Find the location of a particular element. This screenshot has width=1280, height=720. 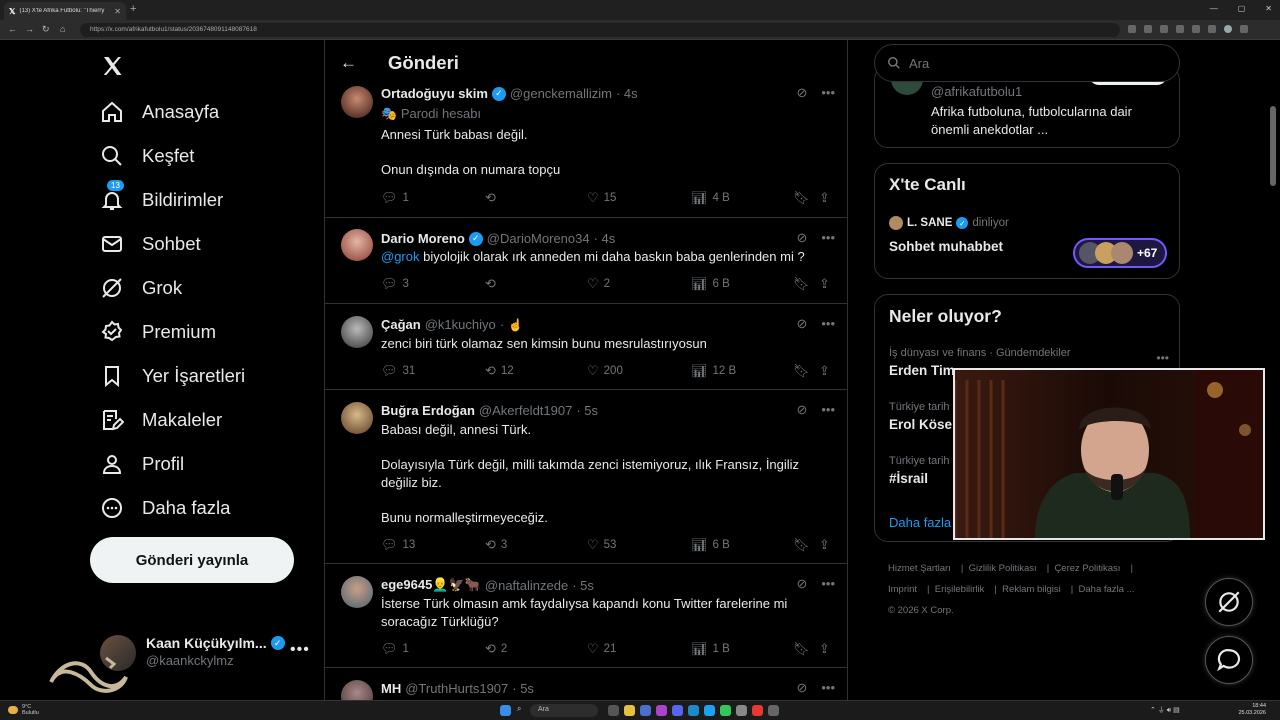

trend-item: Türkiye tarih #İsrail is located at coordinates (919, 470).